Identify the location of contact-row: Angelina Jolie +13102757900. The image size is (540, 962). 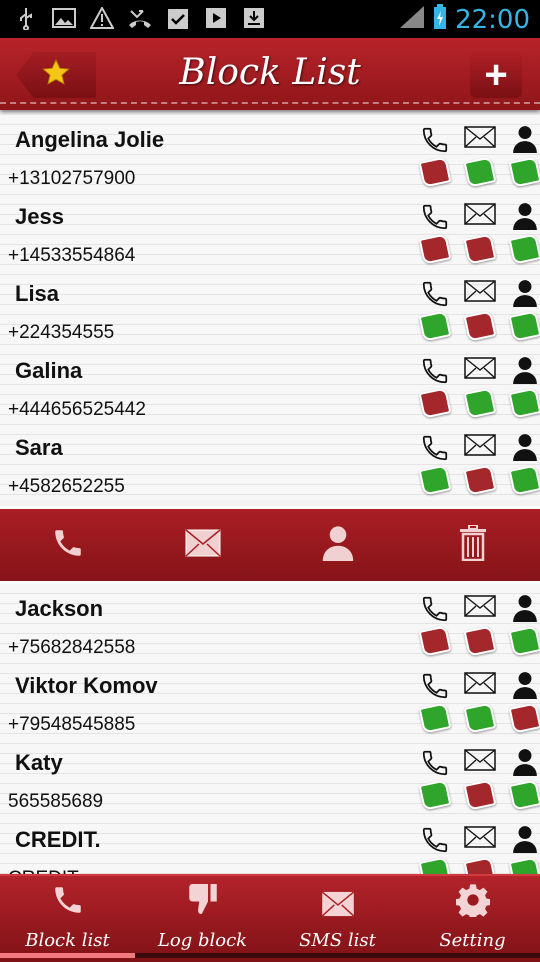
(270, 153).